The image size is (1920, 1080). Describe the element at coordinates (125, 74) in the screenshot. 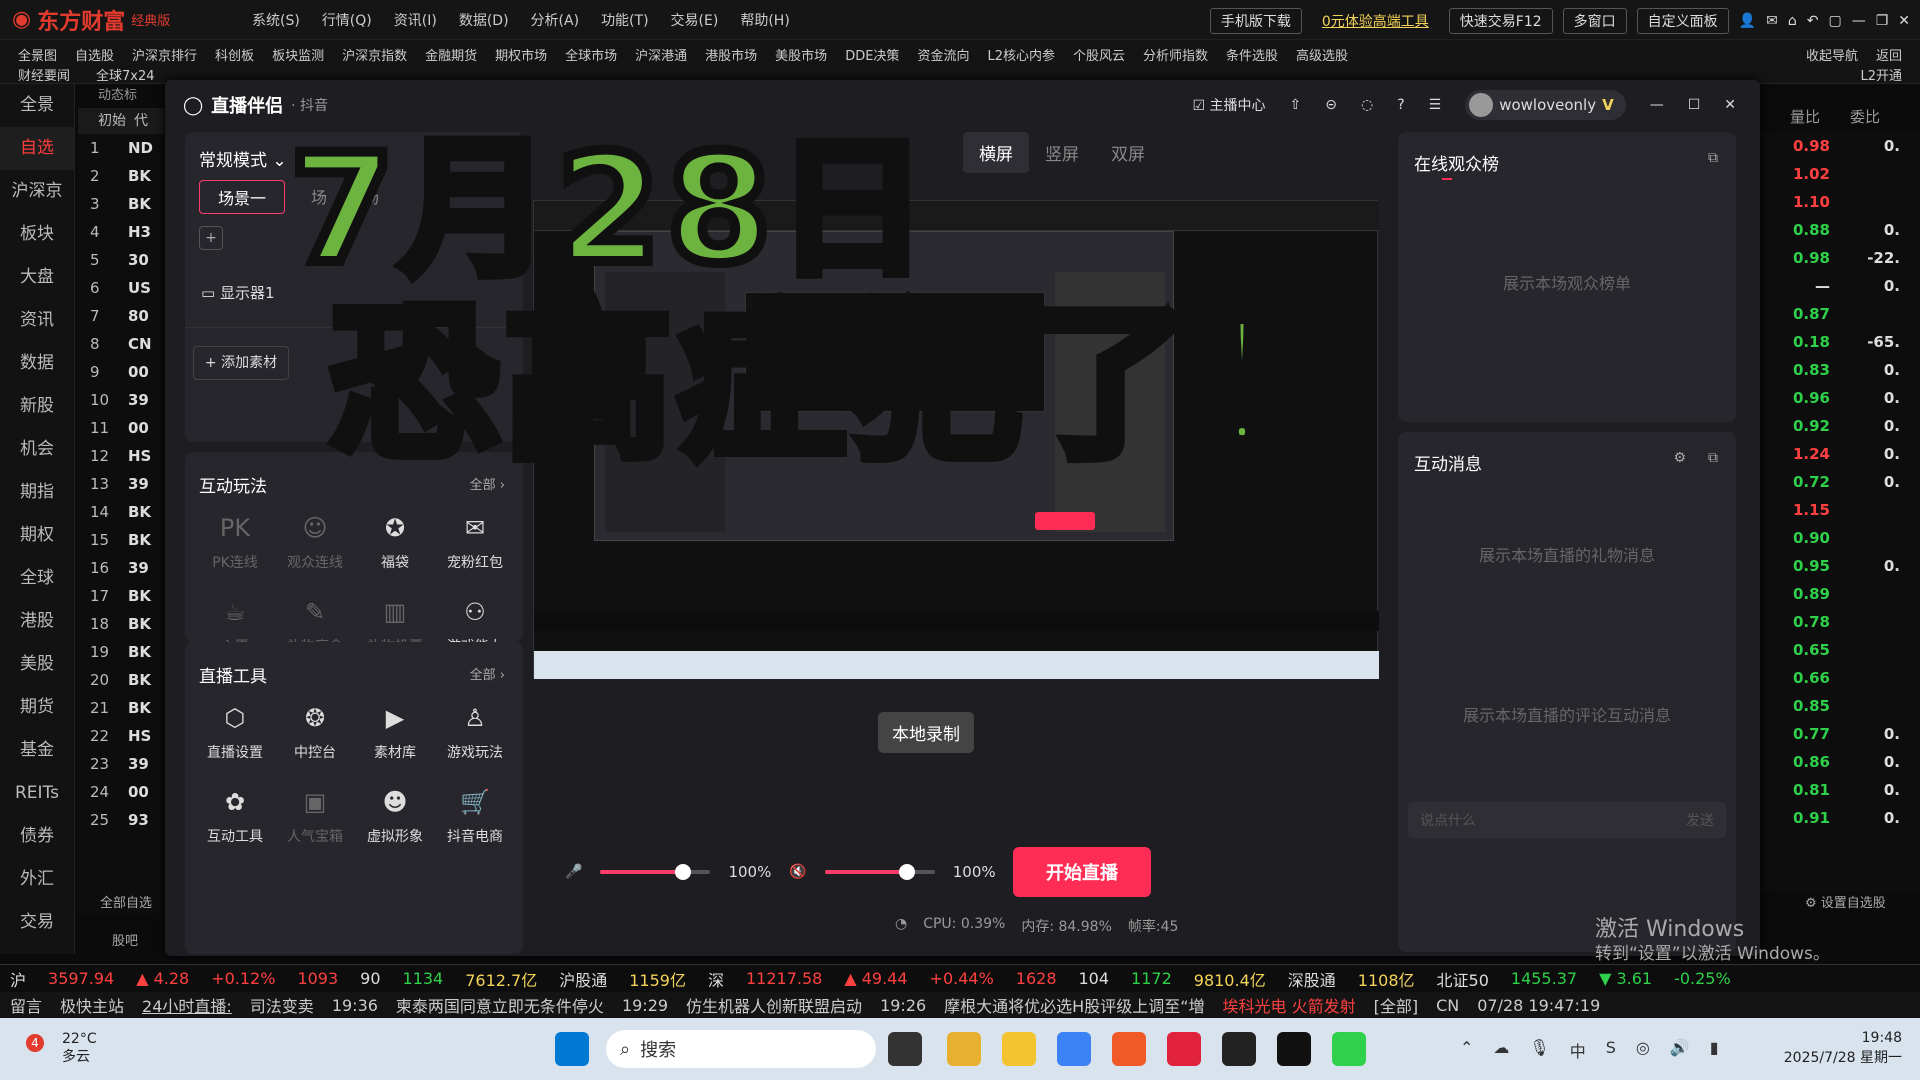

I see `nav-item: 全球7x24` at that location.